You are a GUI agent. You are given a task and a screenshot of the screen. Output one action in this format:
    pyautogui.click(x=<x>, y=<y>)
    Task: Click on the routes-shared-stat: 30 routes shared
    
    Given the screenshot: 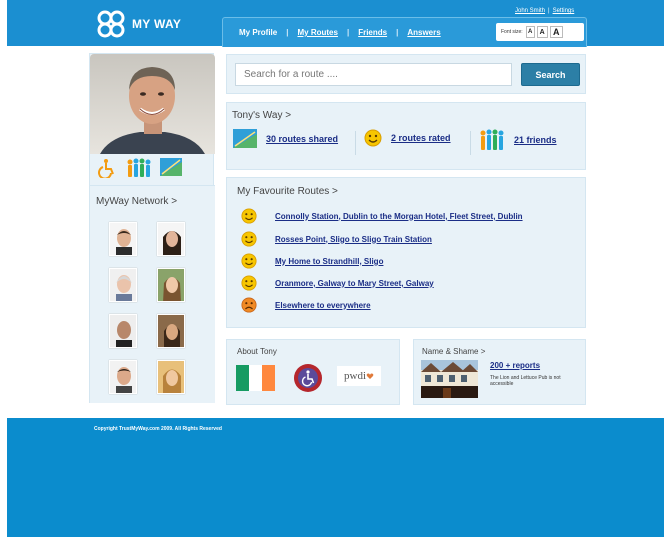 What is the action you would take?
    pyautogui.click(x=285, y=138)
    